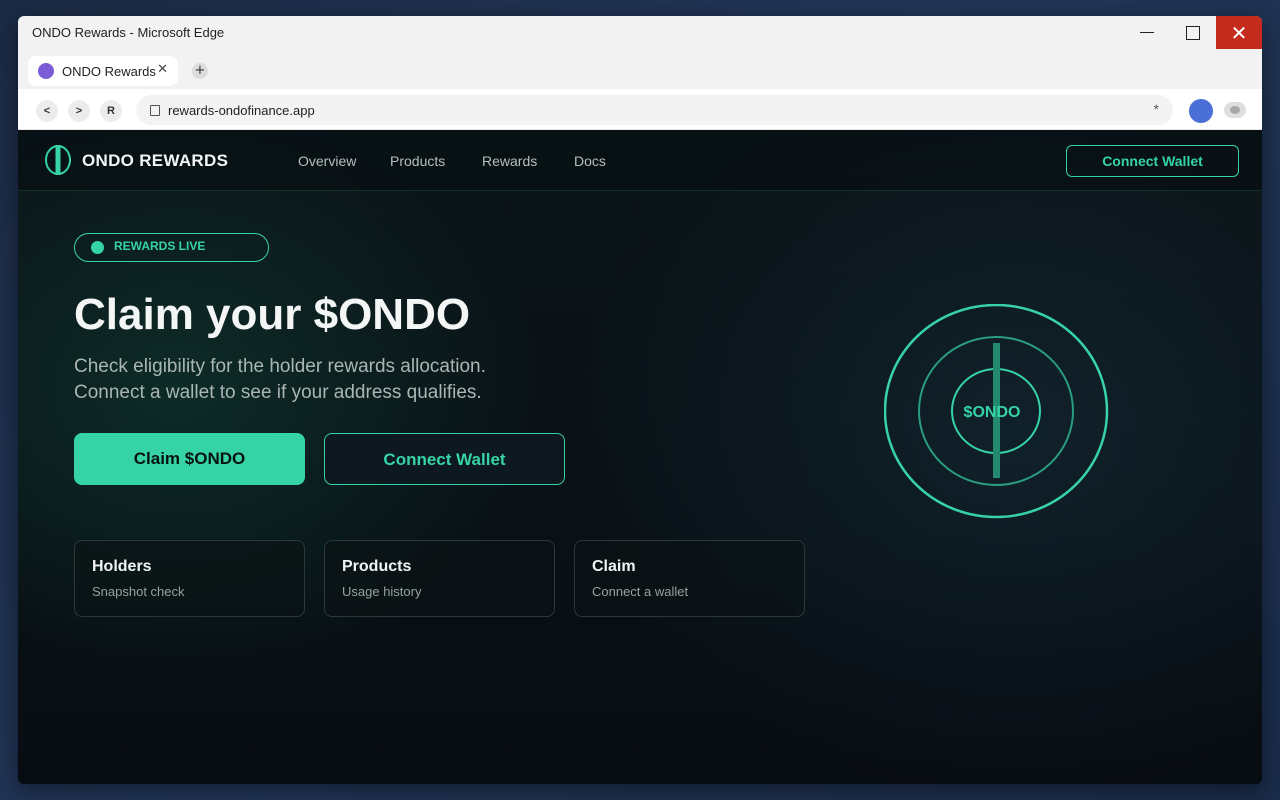 The width and height of the screenshot is (1280, 800). I want to click on reload-button: R, so click(111, 111).